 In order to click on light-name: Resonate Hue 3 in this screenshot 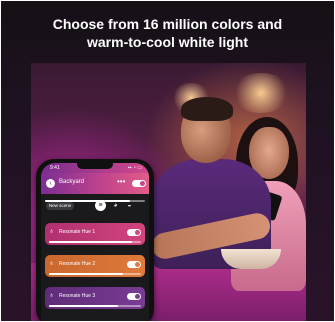, I will do `click(77, 296)`.